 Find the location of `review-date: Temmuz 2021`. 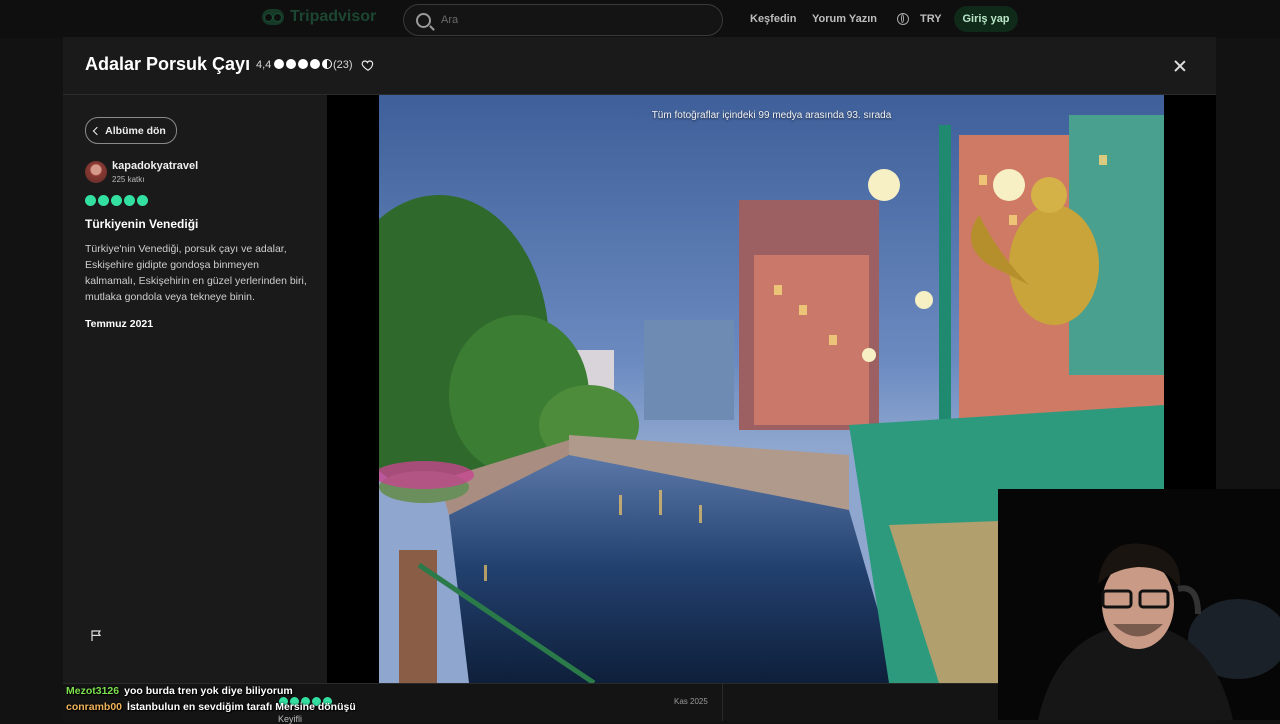

review-date: Temmuz 2021 is located at coordinates (119, 324).